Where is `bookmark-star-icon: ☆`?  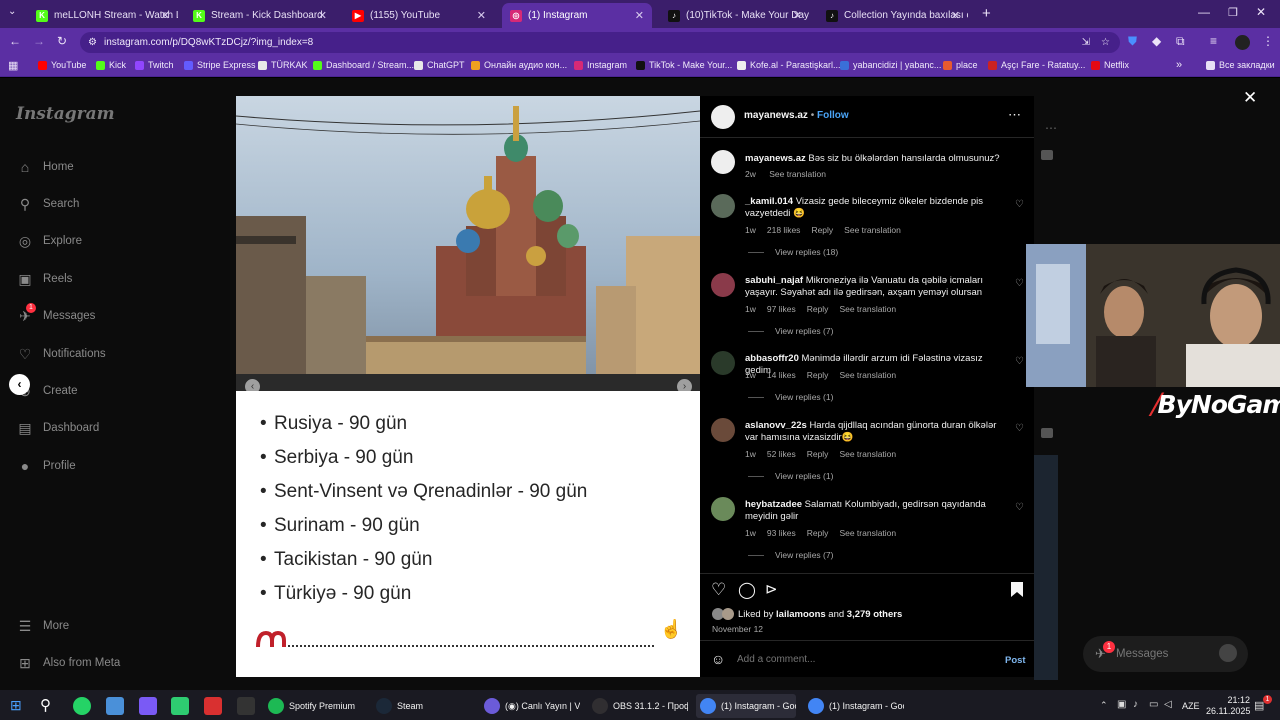 bookmark-star-icon: ☆ is located at coordinates (1105, 42).